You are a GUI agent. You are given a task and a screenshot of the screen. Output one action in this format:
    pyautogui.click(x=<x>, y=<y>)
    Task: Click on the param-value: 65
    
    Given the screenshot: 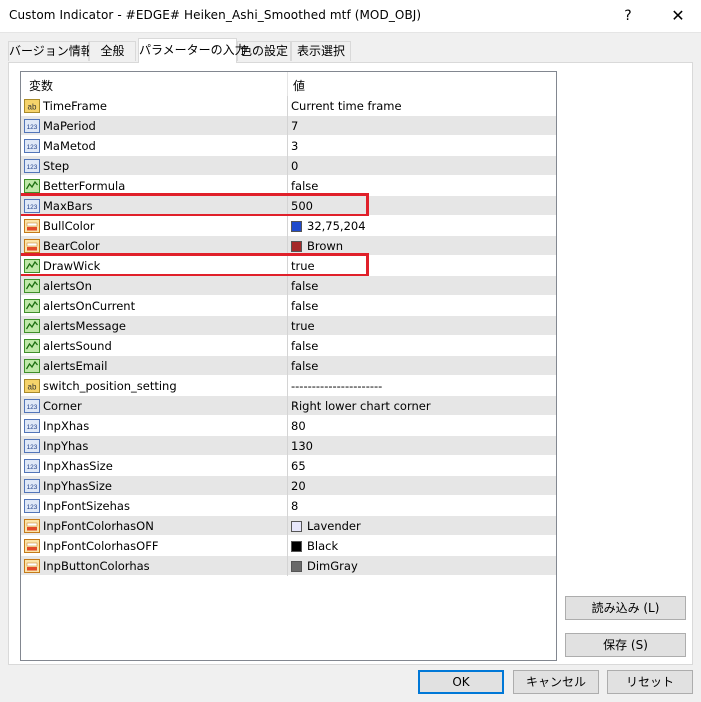 What is the action you would take?
    pyautogui.click(x=298, y=466)
    